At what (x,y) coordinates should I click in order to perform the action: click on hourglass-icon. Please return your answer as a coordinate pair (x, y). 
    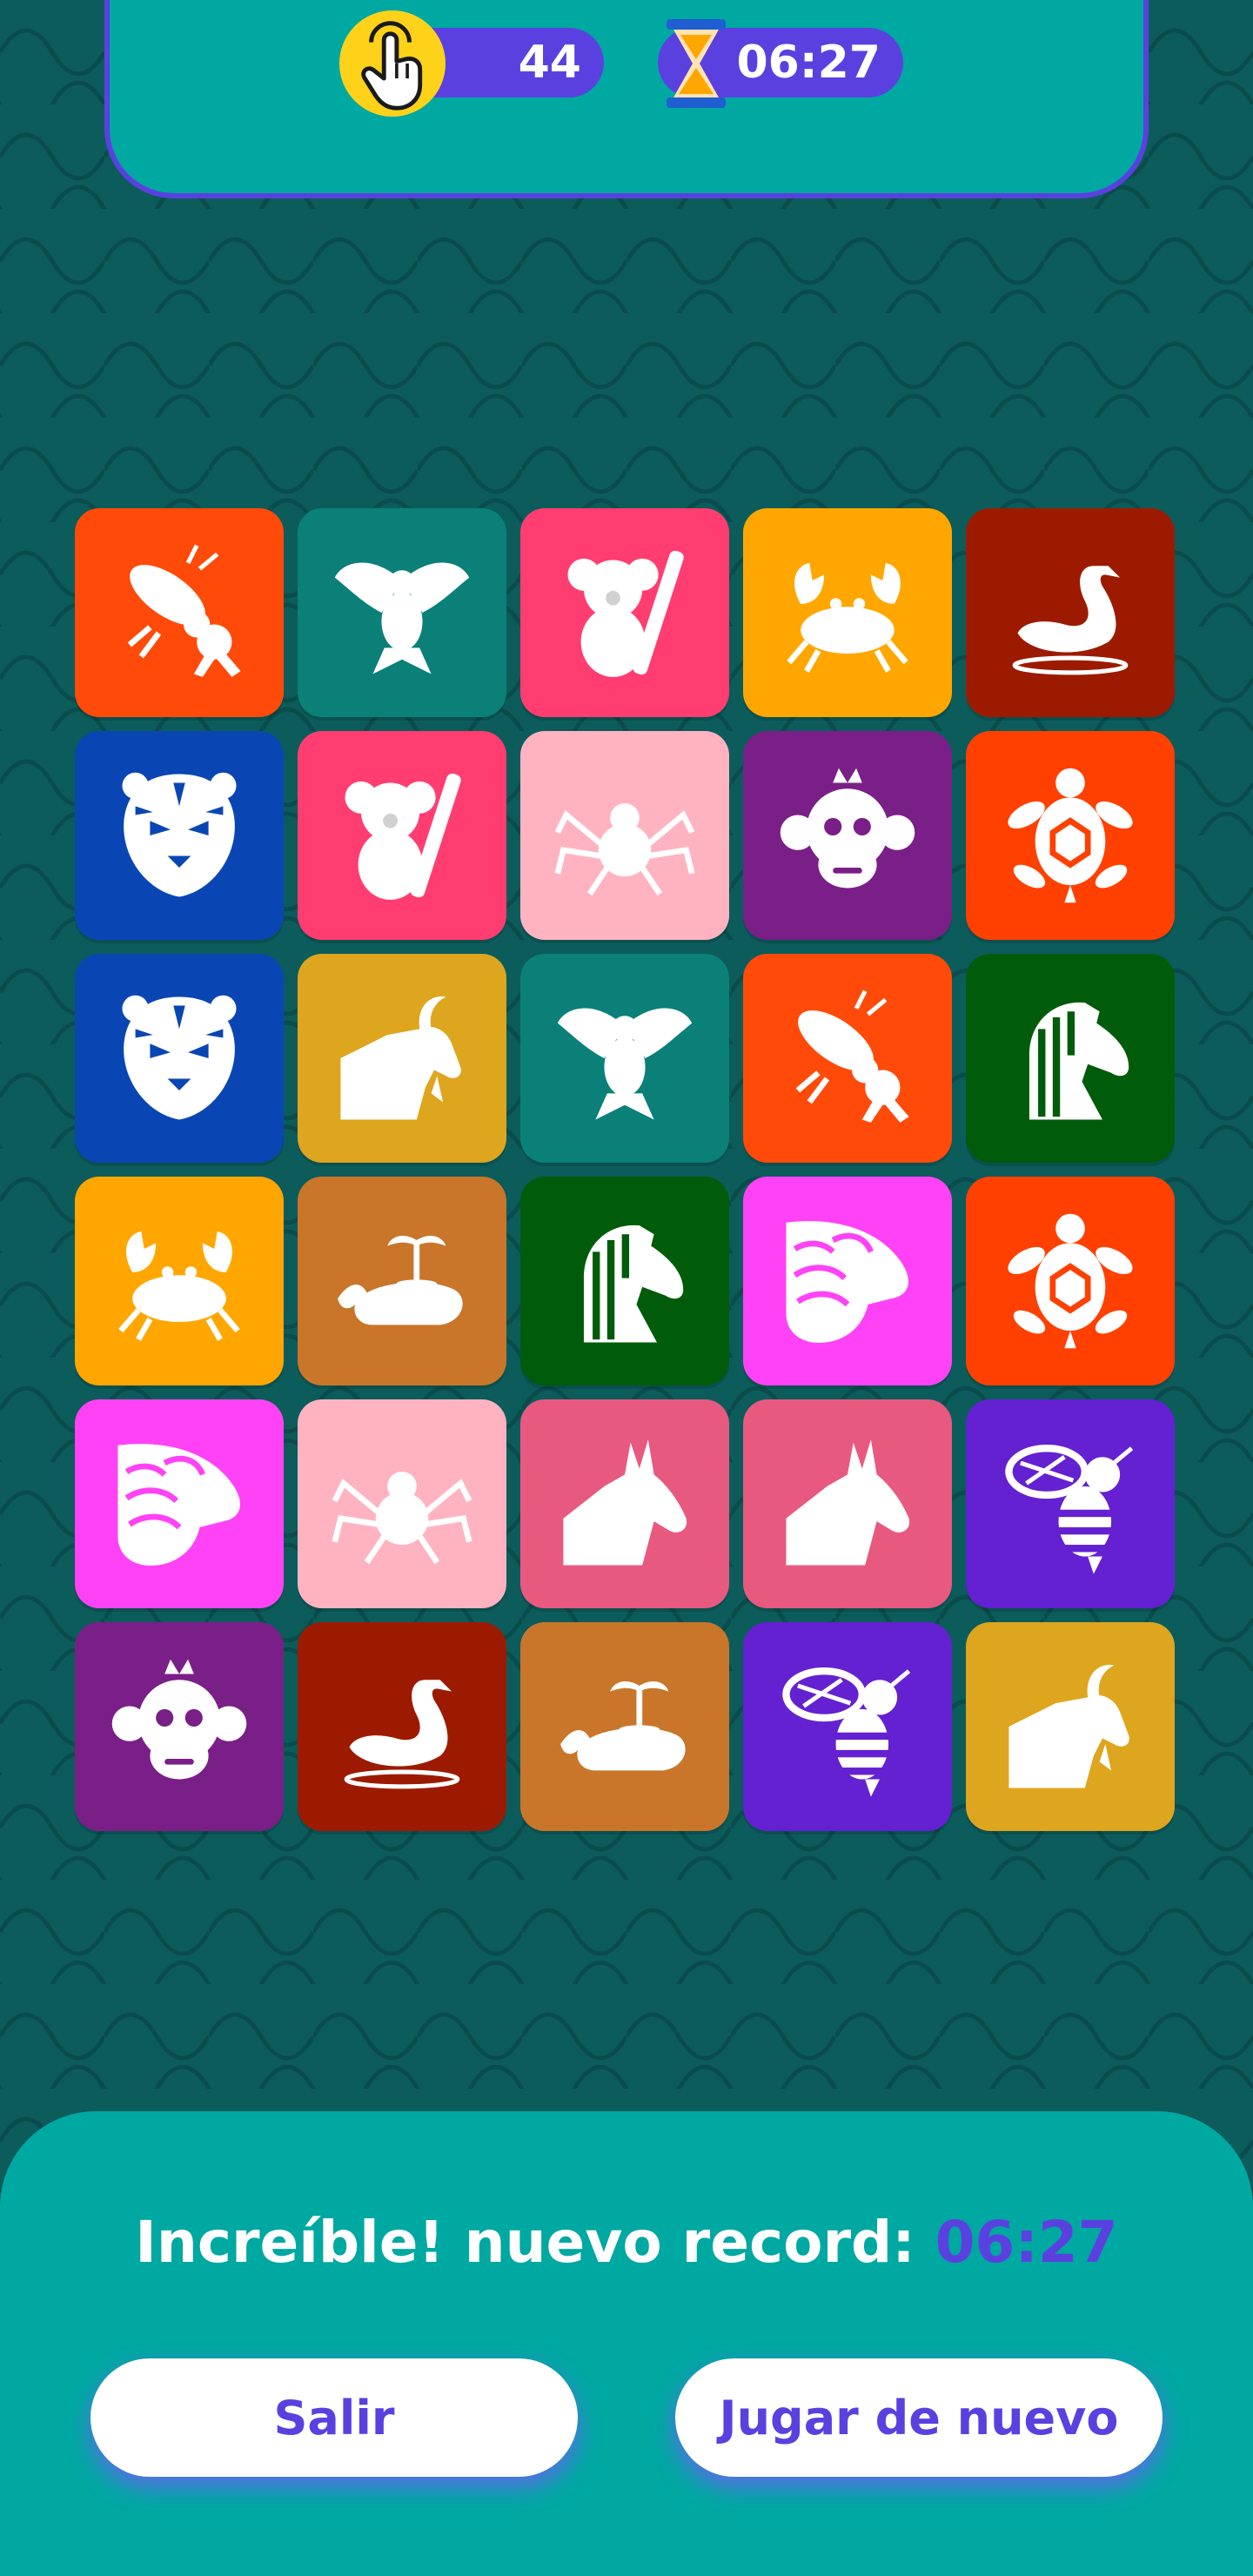
    Looking at the image, I should click on (696, 63).